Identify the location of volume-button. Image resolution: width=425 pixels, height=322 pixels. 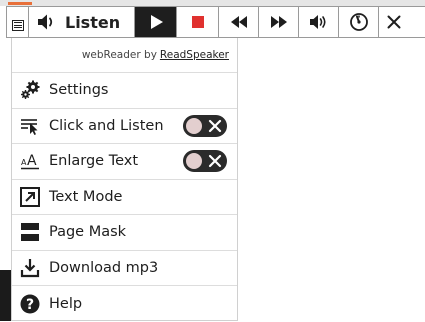
(319, 22).